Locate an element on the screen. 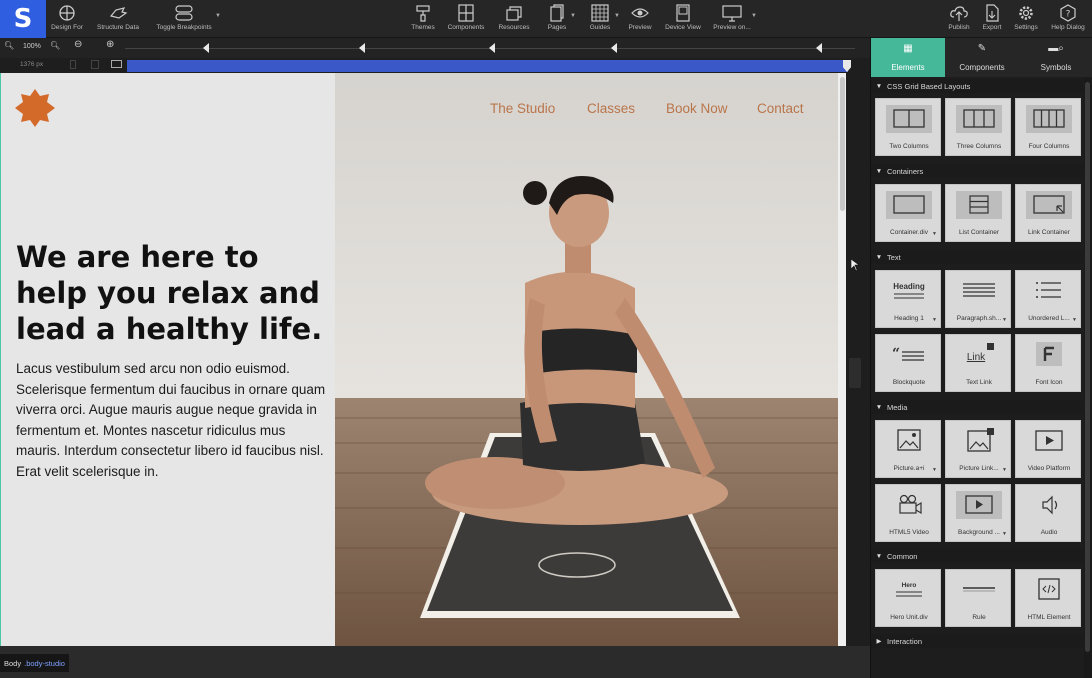 This screenshot has height=678, width=1092. brand-logo-icon is located at coordinates (35, 108).